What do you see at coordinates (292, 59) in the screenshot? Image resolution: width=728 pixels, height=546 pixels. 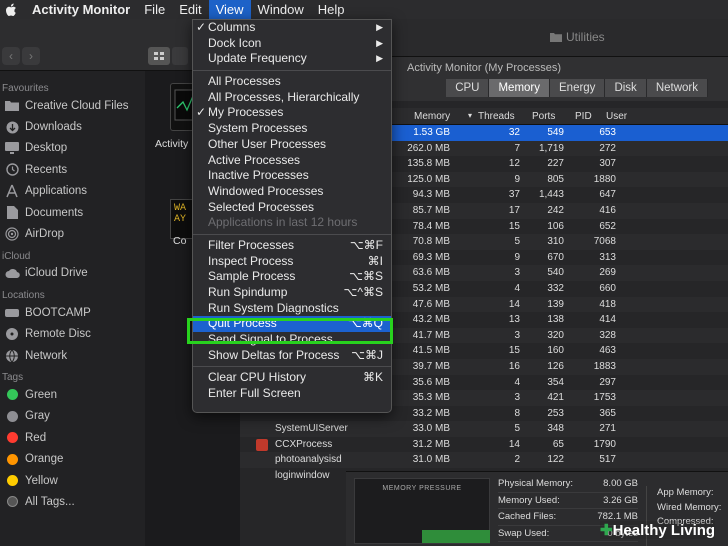 I see `menu-item-update-frequency: Update Frequency ▶` at bounding box center [292, 59].